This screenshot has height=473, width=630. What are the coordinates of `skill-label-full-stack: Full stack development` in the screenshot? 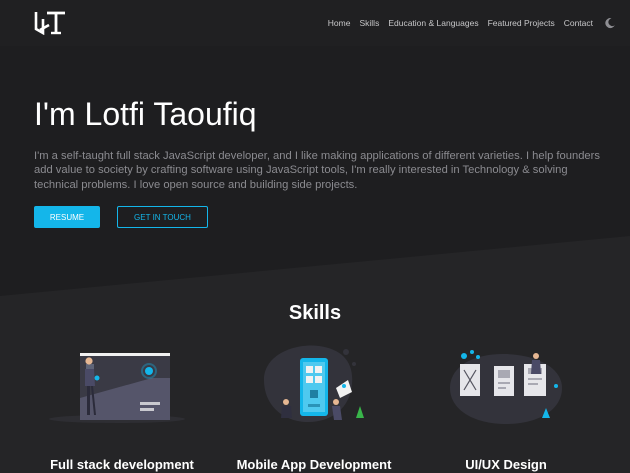 It's located at (122, 464).